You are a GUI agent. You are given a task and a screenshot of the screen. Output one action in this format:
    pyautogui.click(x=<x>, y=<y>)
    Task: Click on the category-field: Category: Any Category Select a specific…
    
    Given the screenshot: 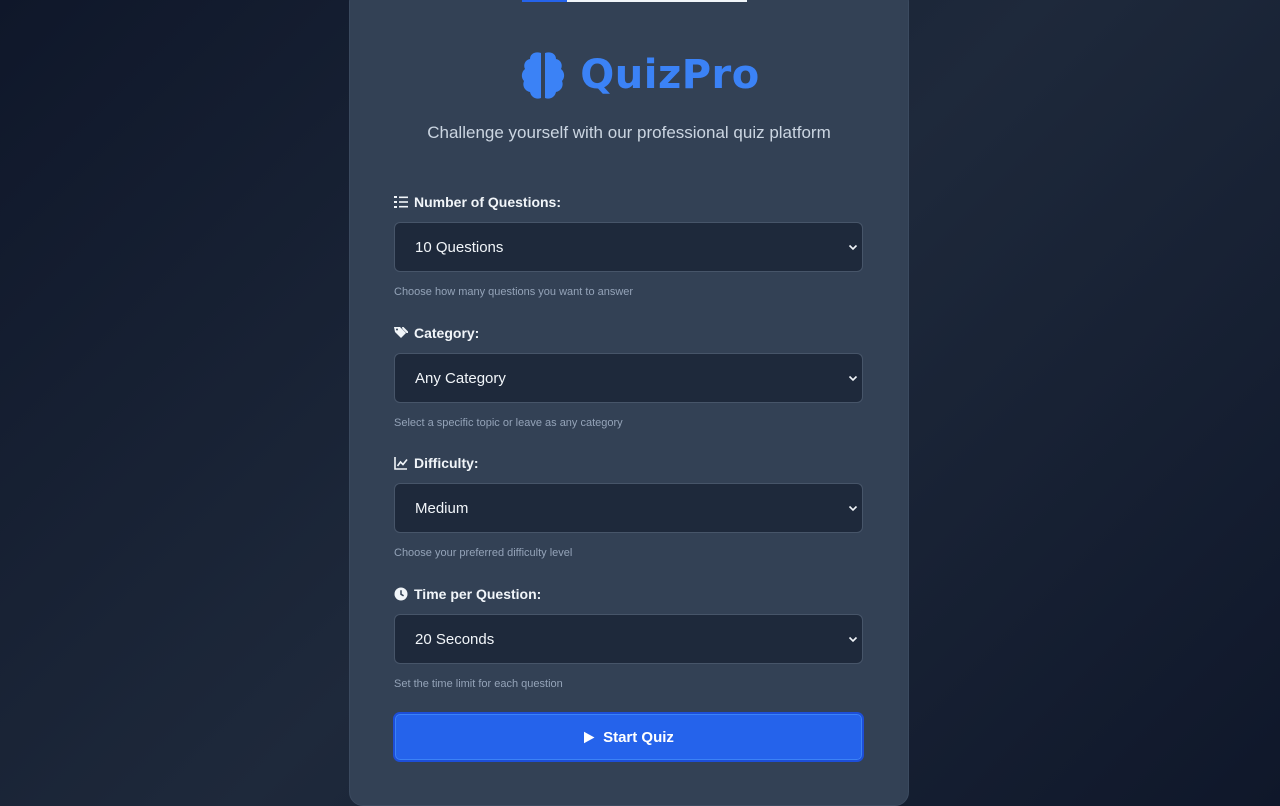 What is the action you would take?
    pyautogui.click(x=629, y=376)
    